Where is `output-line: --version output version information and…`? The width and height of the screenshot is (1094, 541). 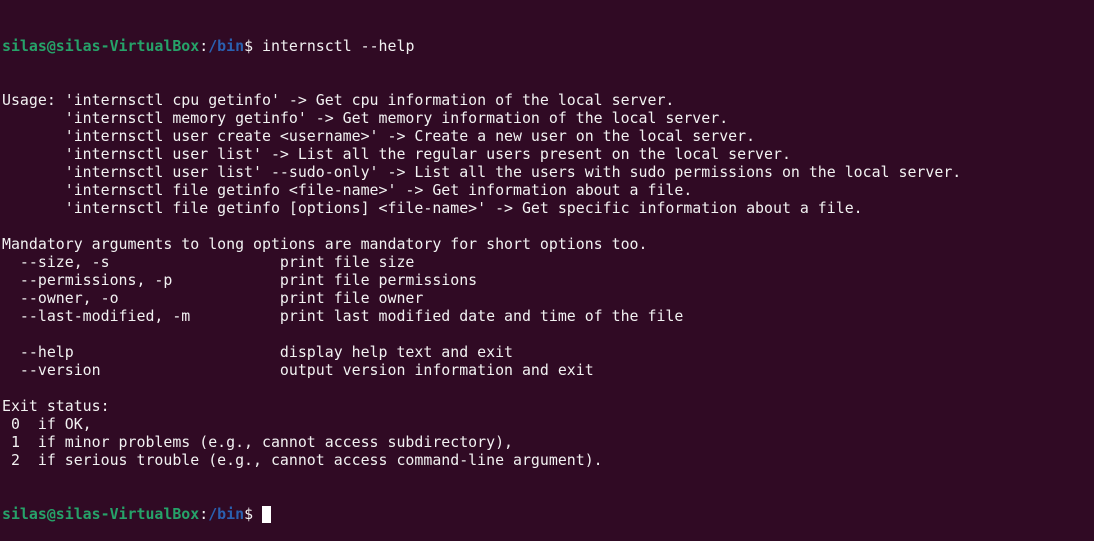
output-line: --version output version information and… is located at coordinates (298, 370).